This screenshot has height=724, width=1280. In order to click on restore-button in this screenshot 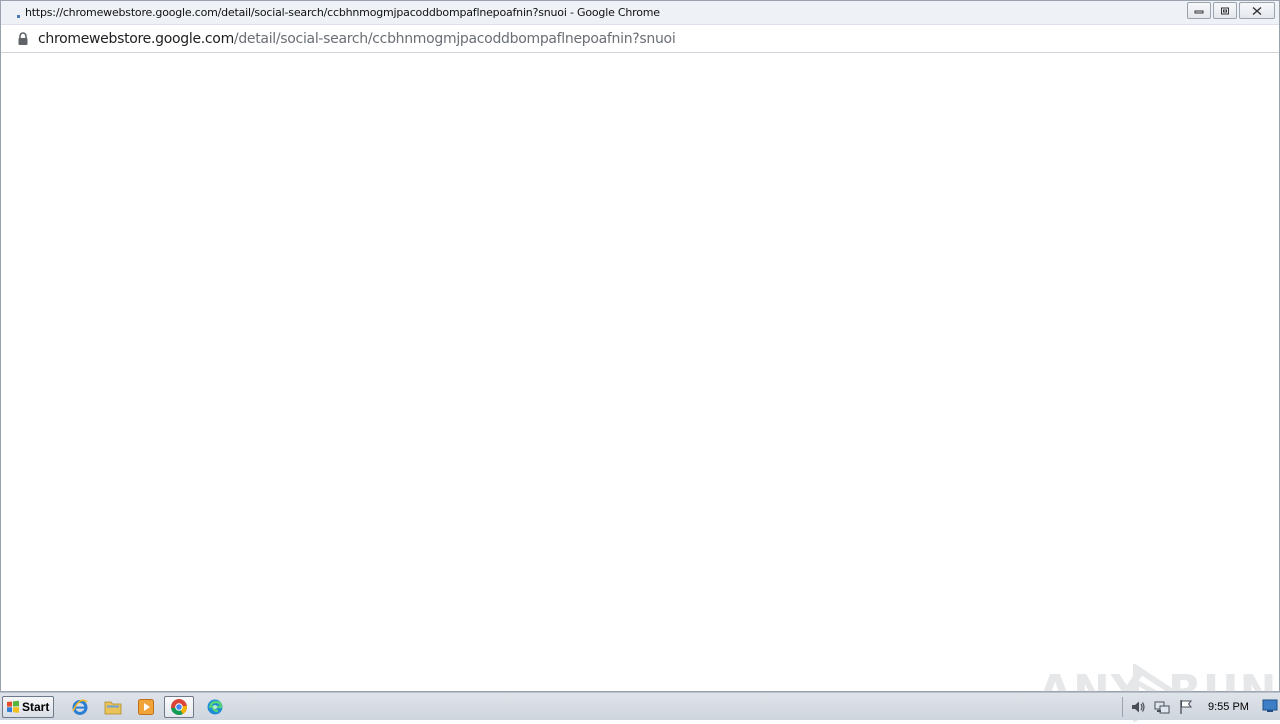, I will do `click(1225, 10)`.